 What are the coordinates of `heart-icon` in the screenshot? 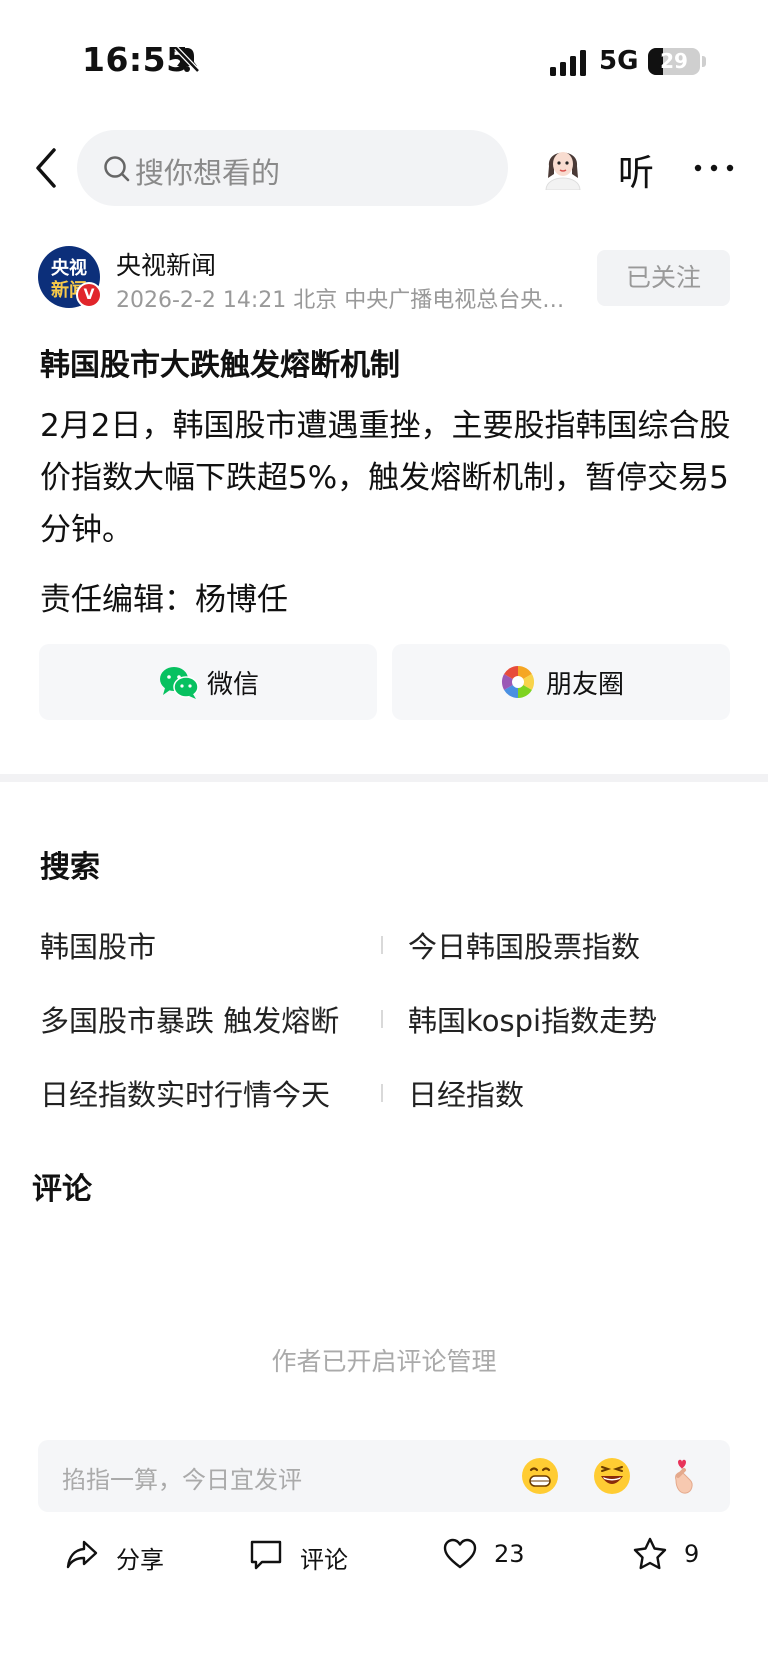 It's located at (460, 1553).